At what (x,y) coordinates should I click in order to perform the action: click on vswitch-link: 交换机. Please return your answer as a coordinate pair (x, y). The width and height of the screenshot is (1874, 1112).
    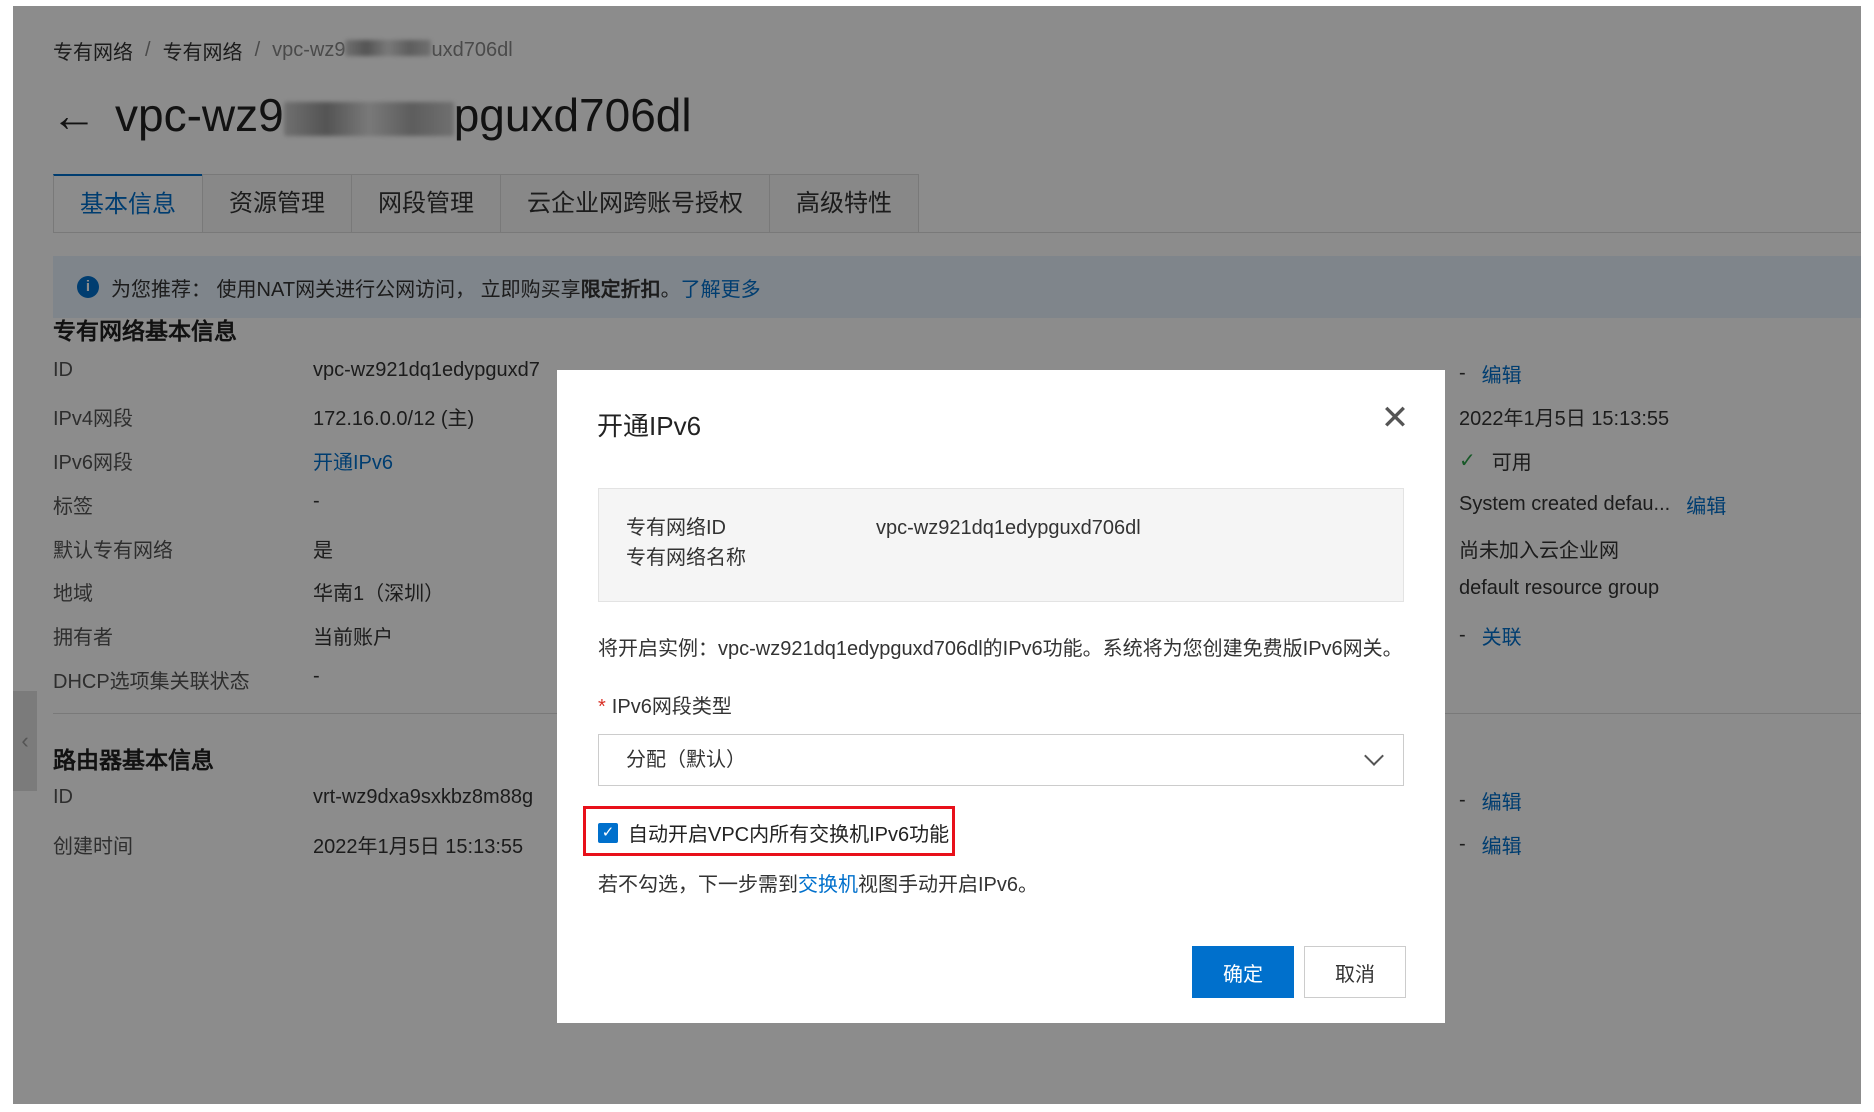
    Looking at the image, I should click on (828, 885).